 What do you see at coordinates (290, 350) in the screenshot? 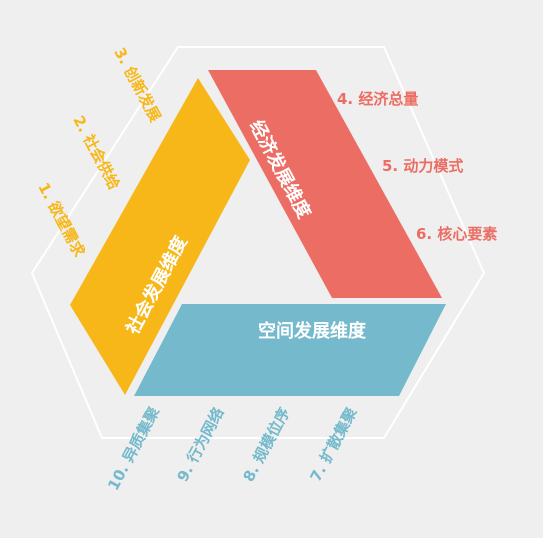
I see `spatial-dimension-band` at bounding box center [290, 350].